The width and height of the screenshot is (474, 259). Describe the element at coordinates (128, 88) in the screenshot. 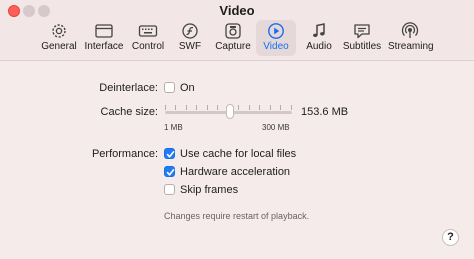

I see `deinterlace-label: Deinterlace:` at that location.